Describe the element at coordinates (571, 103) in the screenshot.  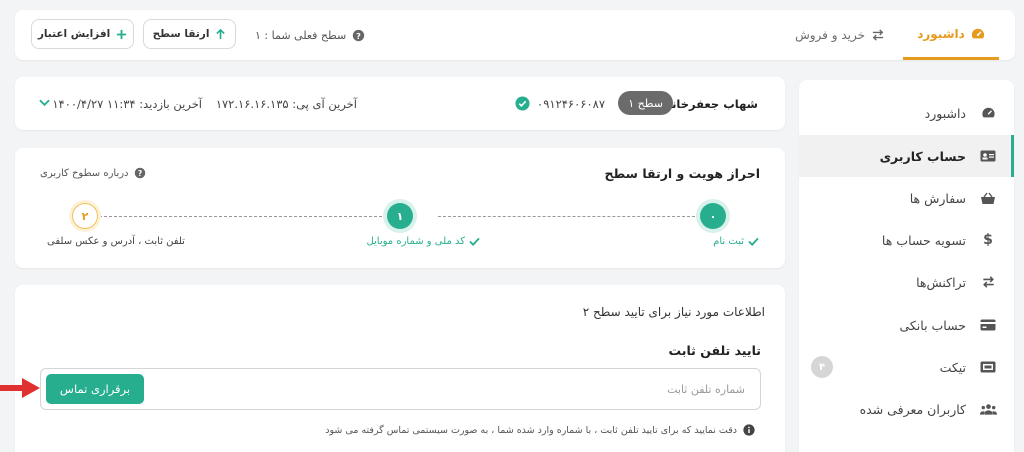
I see `user-phone: ۰۹۱۲۴۶۰۶۰۸۷` at that location.